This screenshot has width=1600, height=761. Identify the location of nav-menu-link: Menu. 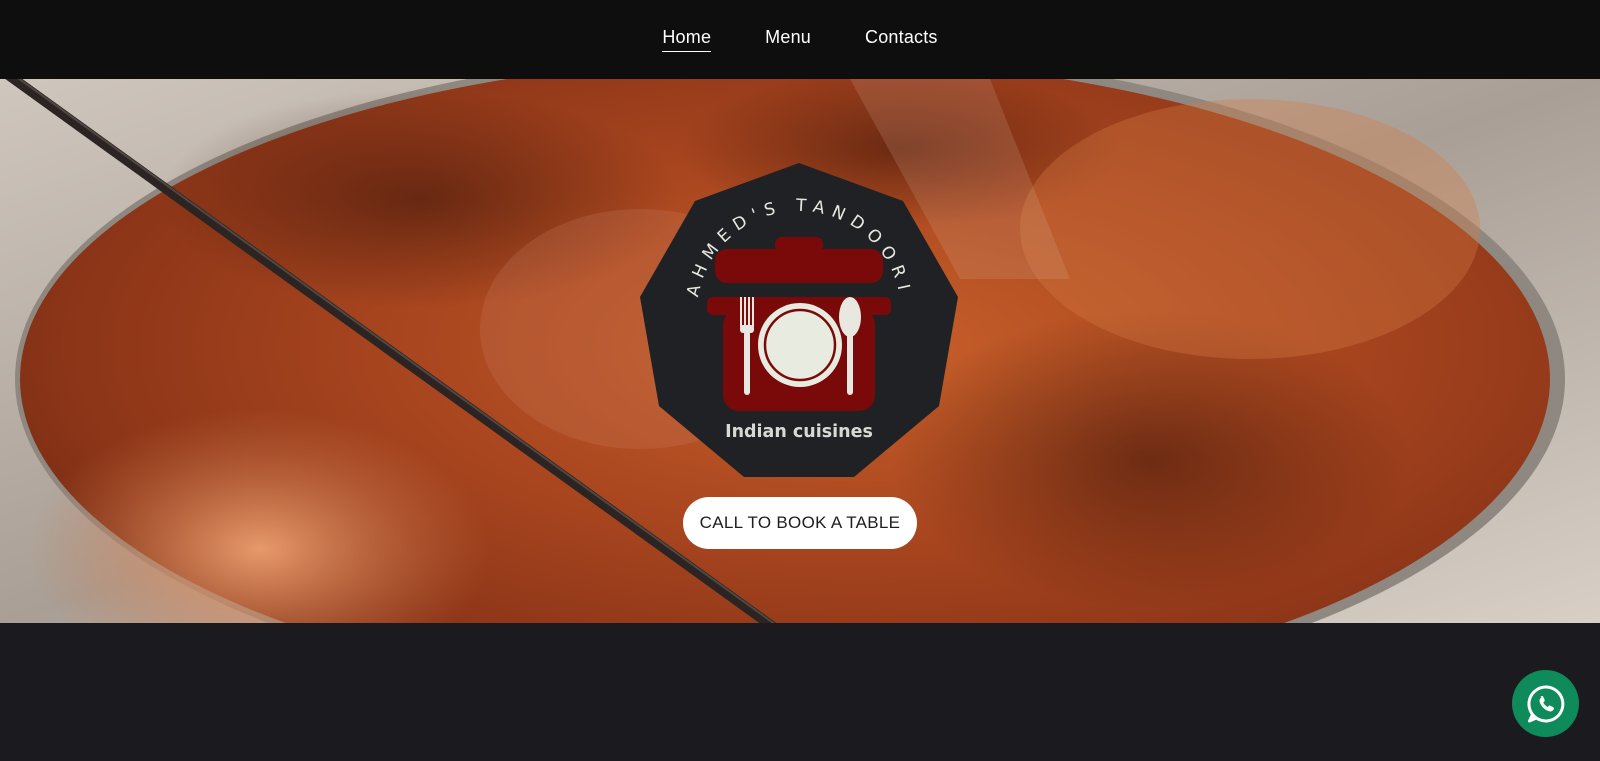
(788, 39).